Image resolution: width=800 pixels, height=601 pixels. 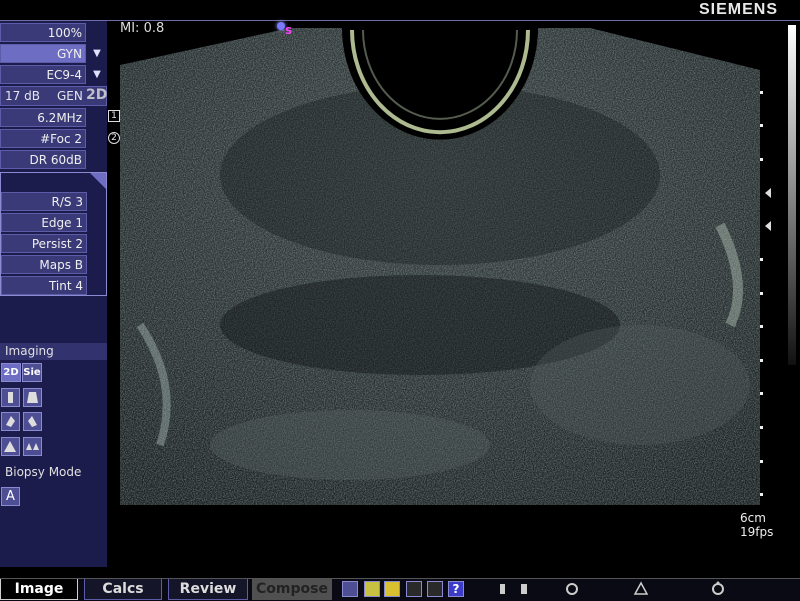 What do you see at coordinates (757, 532) in the screenshot?
I see `frame-rate: 19fps` at bounding box center [757, 532].